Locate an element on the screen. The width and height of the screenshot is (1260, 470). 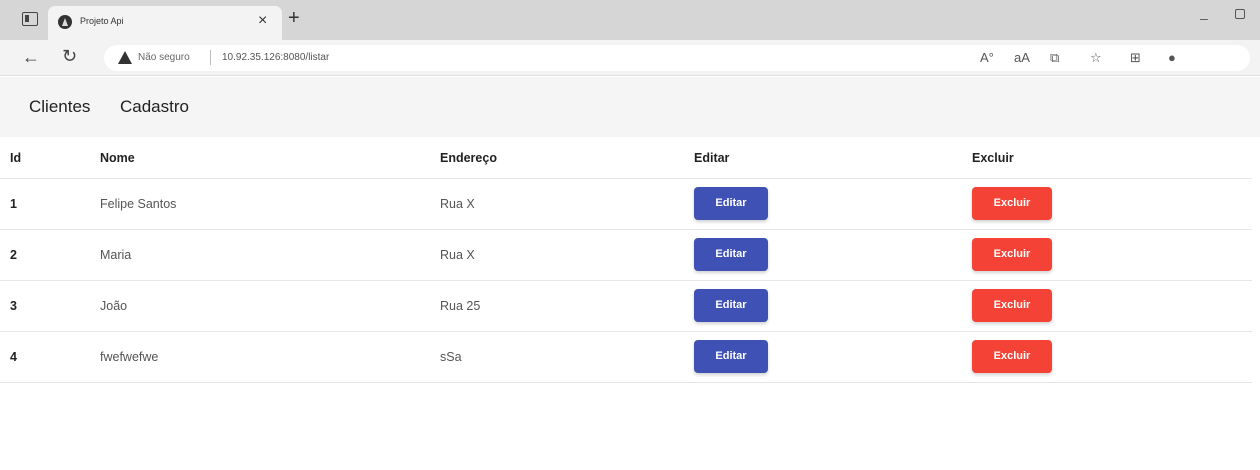
reload-icon: ↻ is located at coordinates (69, 56).